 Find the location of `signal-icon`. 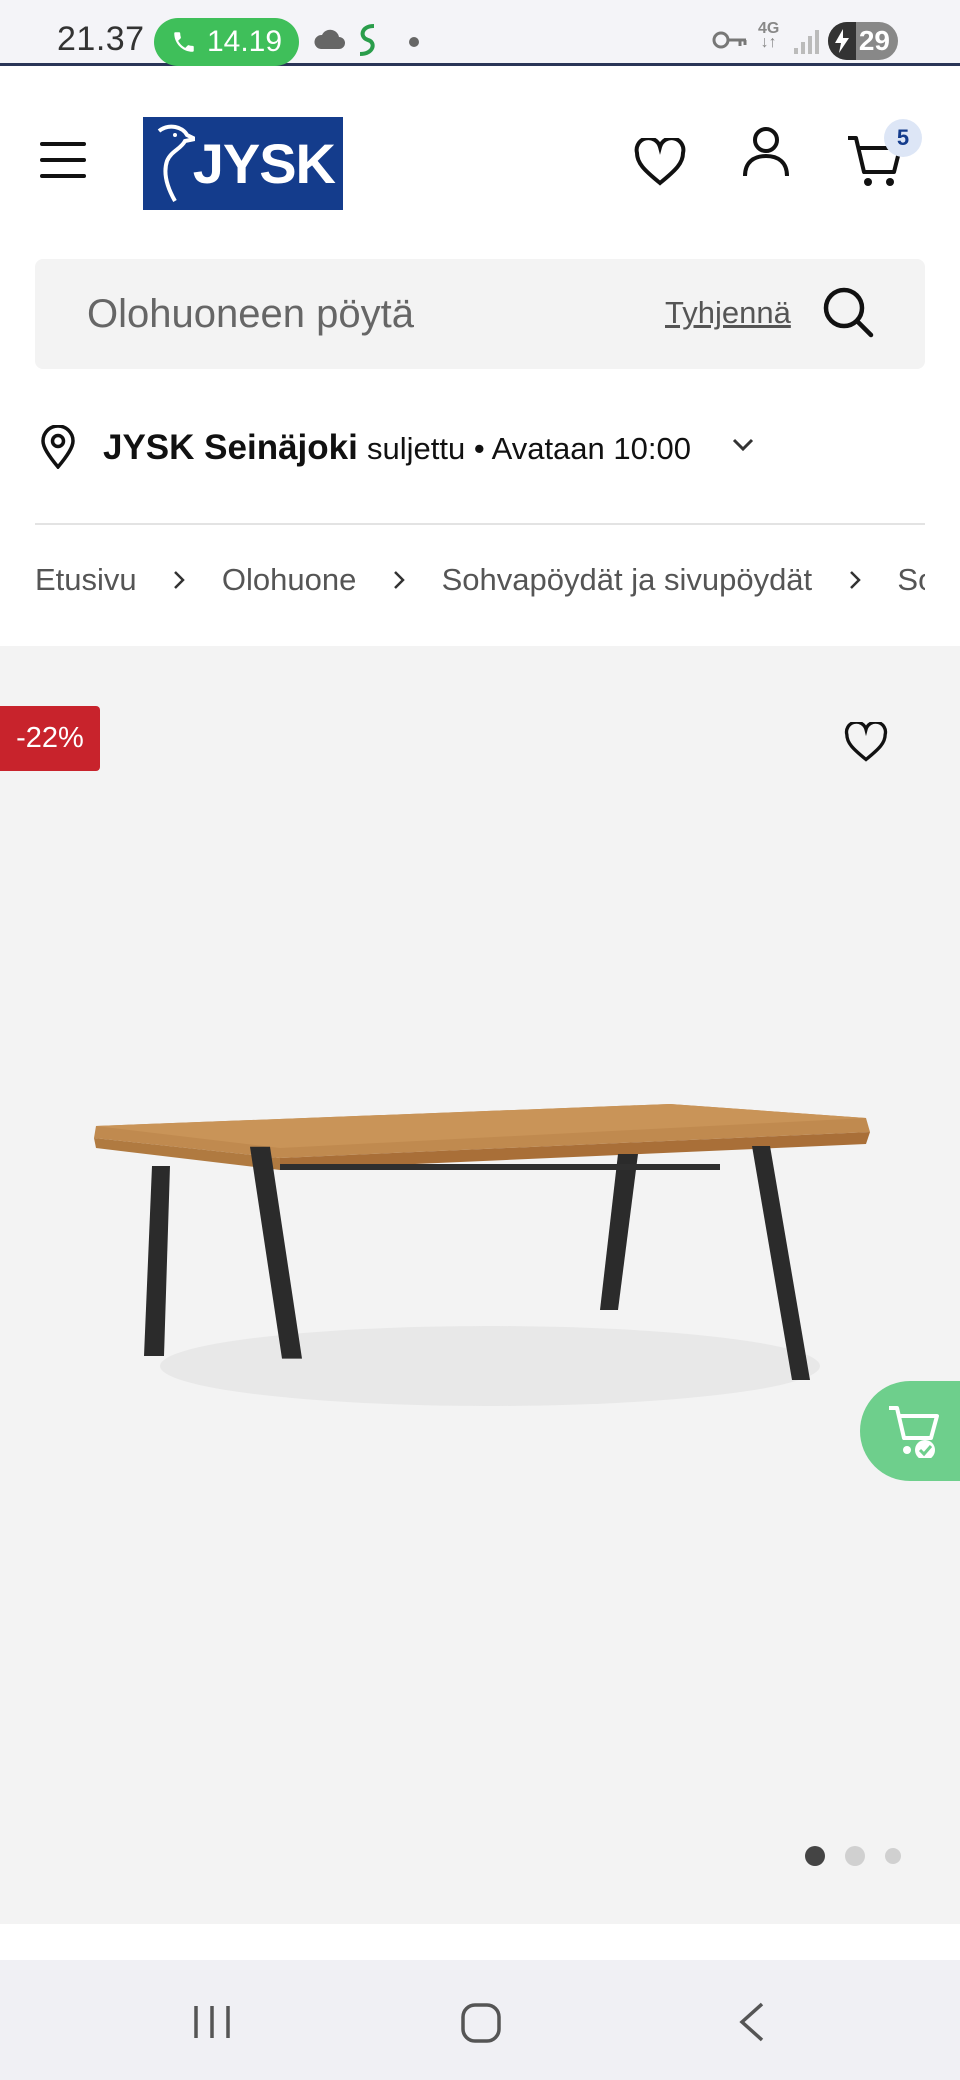

signal-icon is located at coordinates (806, 42).